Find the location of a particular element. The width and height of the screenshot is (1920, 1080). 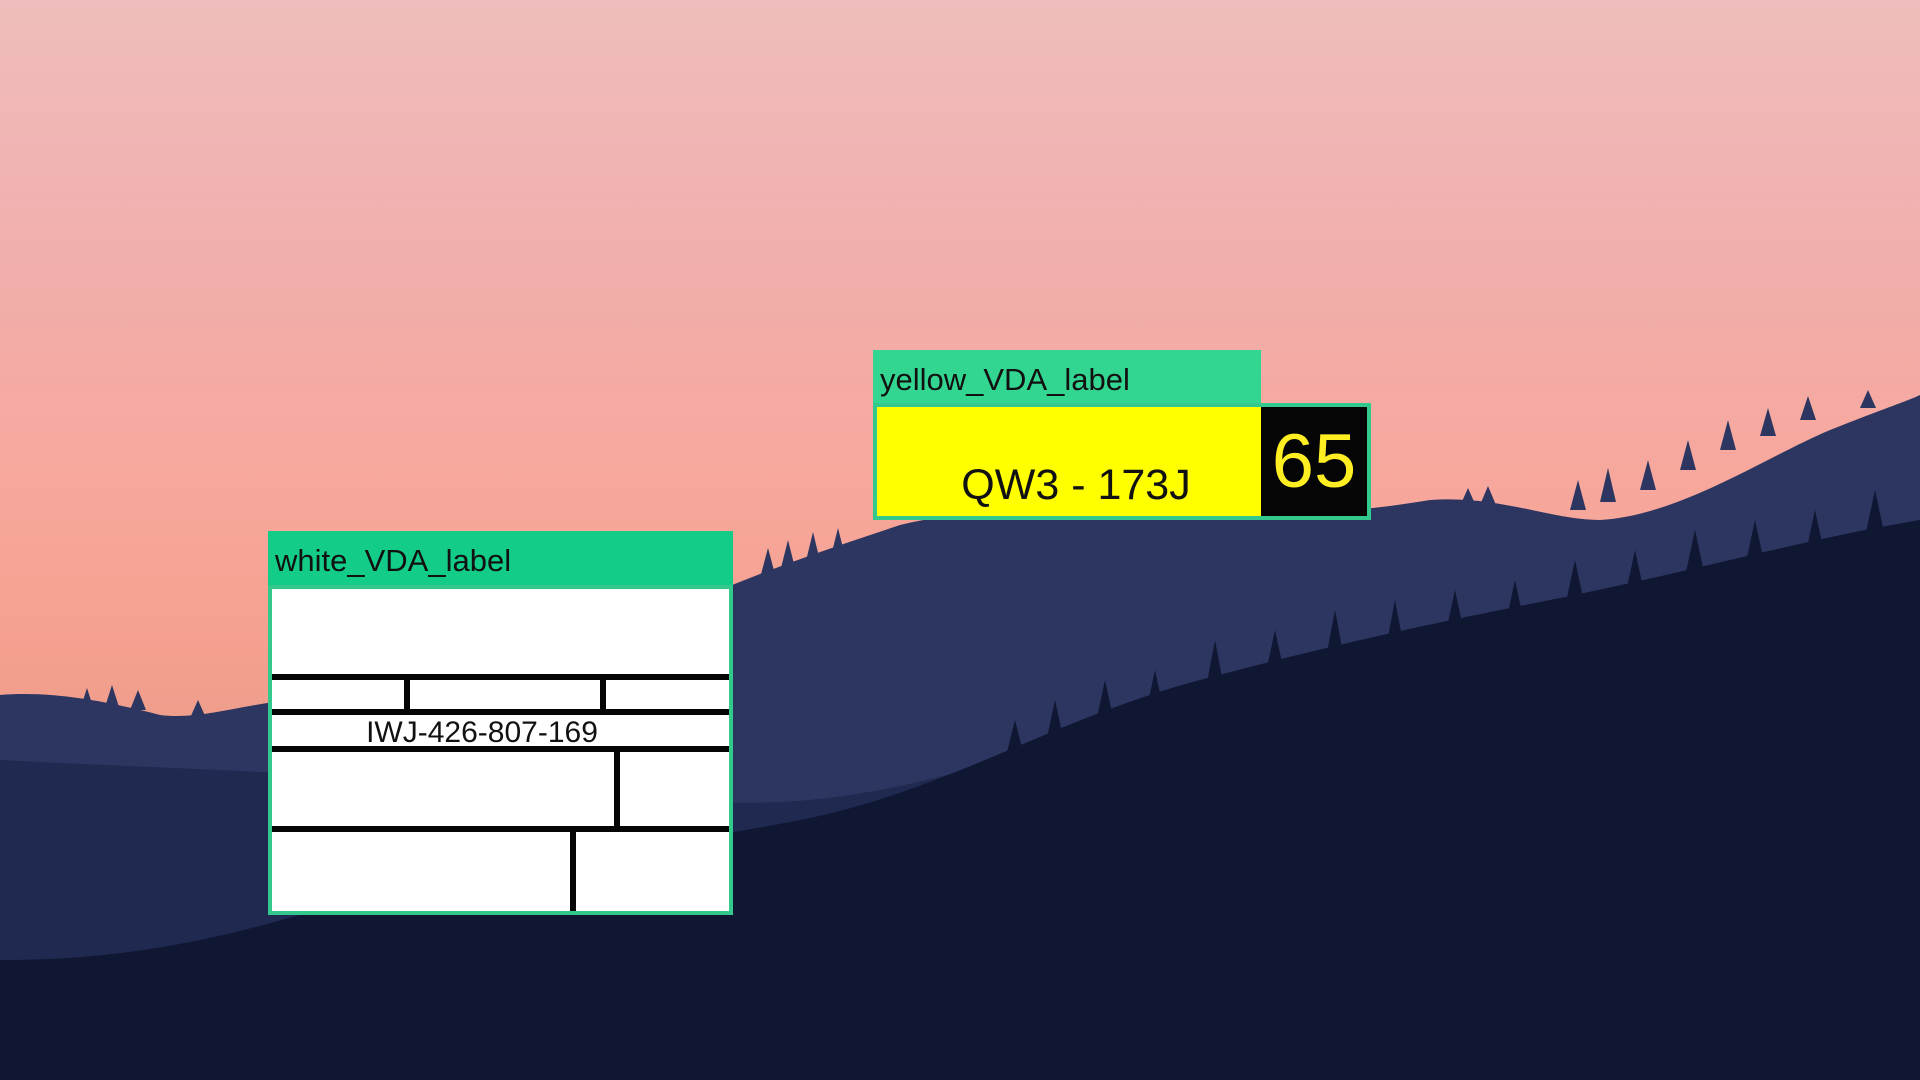

white-label-tag: white_VDA_label is located at coordinates (500, 559).